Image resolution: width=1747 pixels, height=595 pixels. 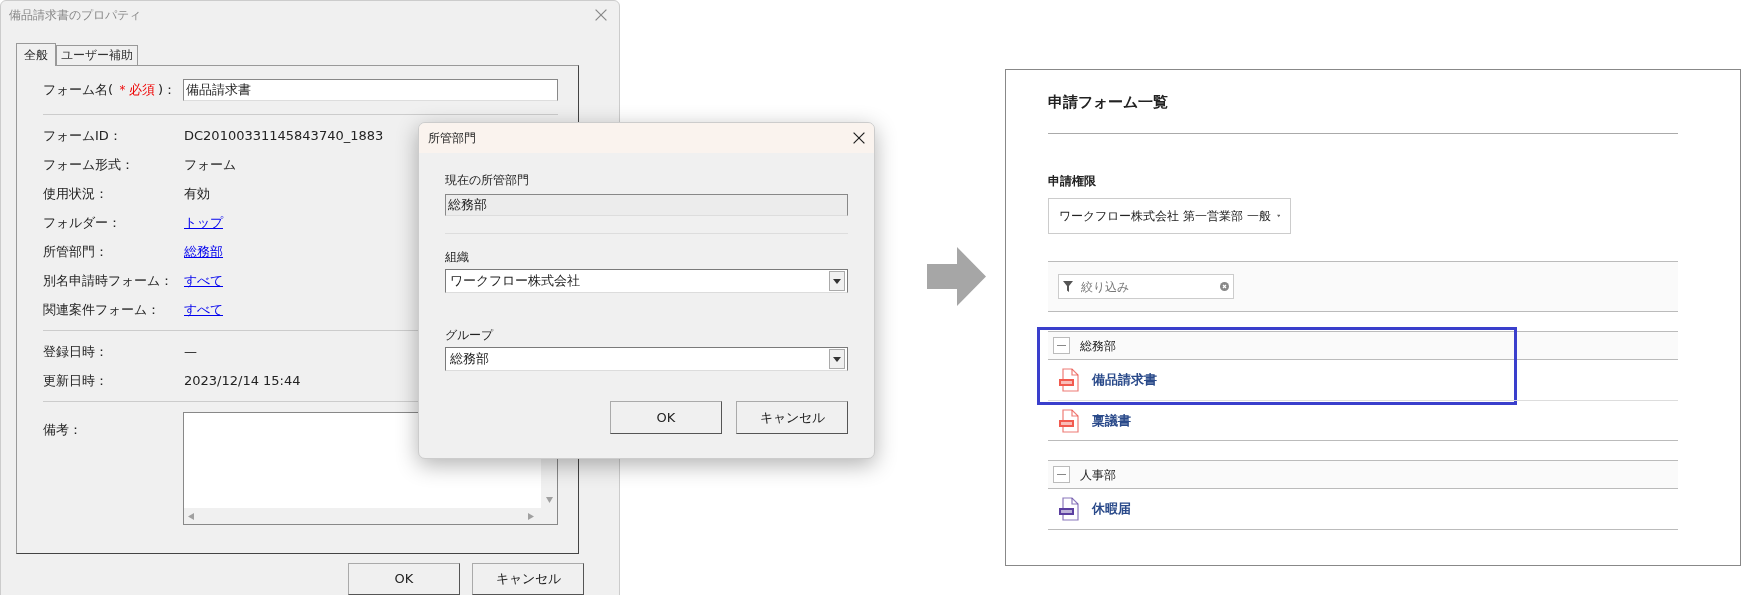 I want to click on field-label: 所管部門：, so click(x=76, y=251).